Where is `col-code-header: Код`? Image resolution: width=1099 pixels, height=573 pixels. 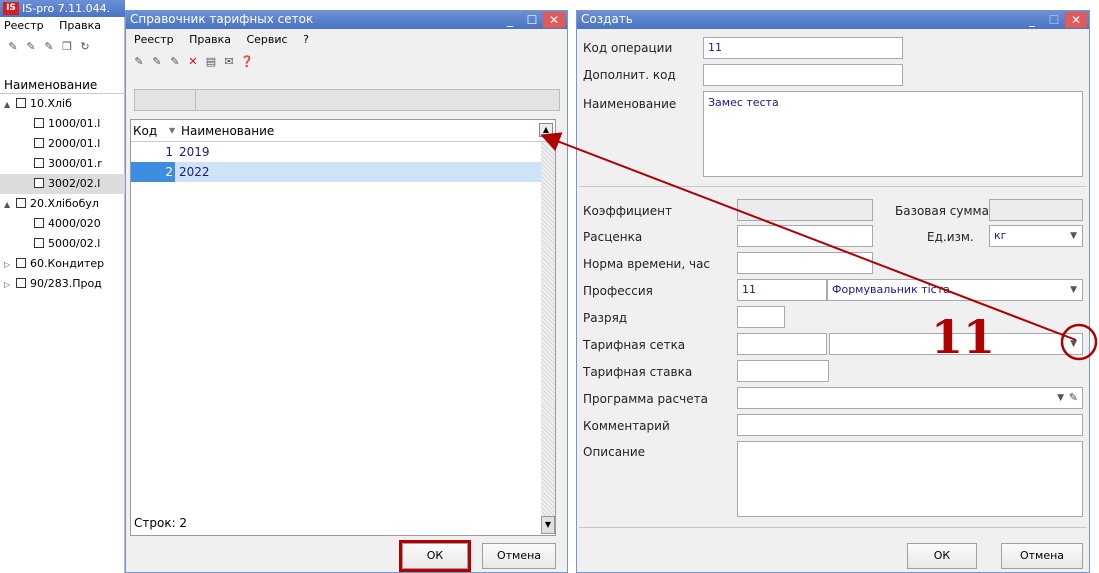 col-code-header: Код is located at coordinates (145, 131).